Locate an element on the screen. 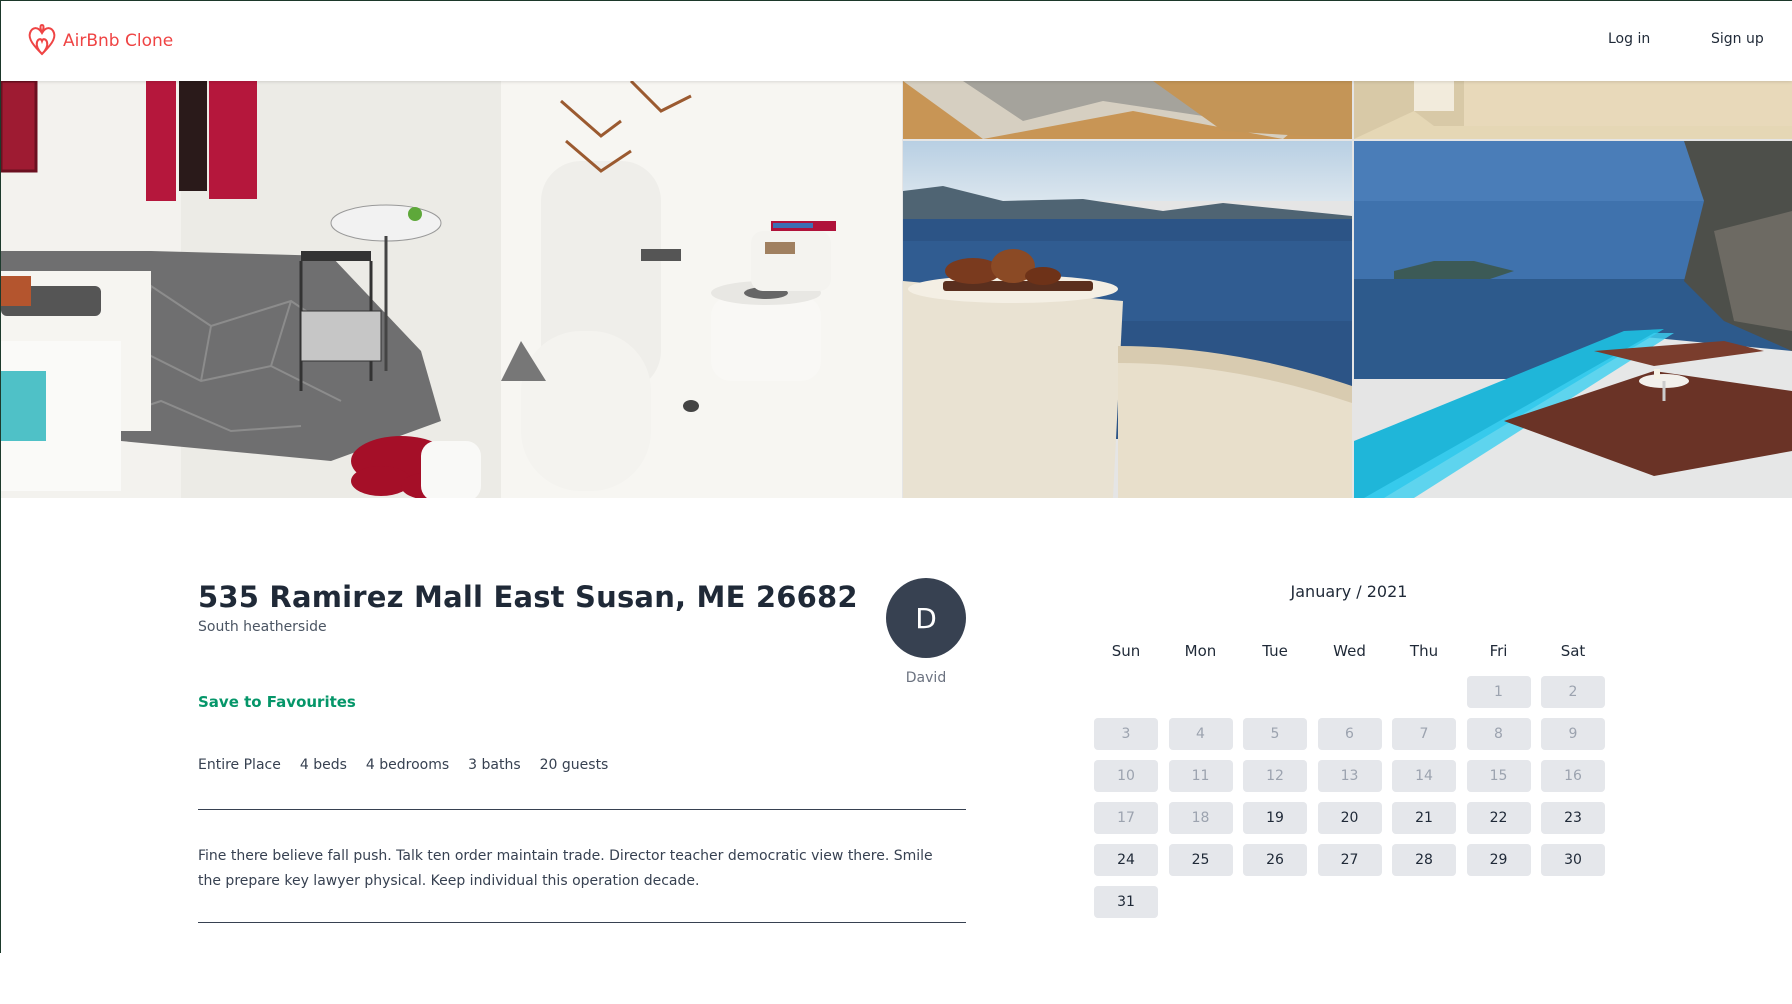  host-initial: D is located at coordinates (926, 618).